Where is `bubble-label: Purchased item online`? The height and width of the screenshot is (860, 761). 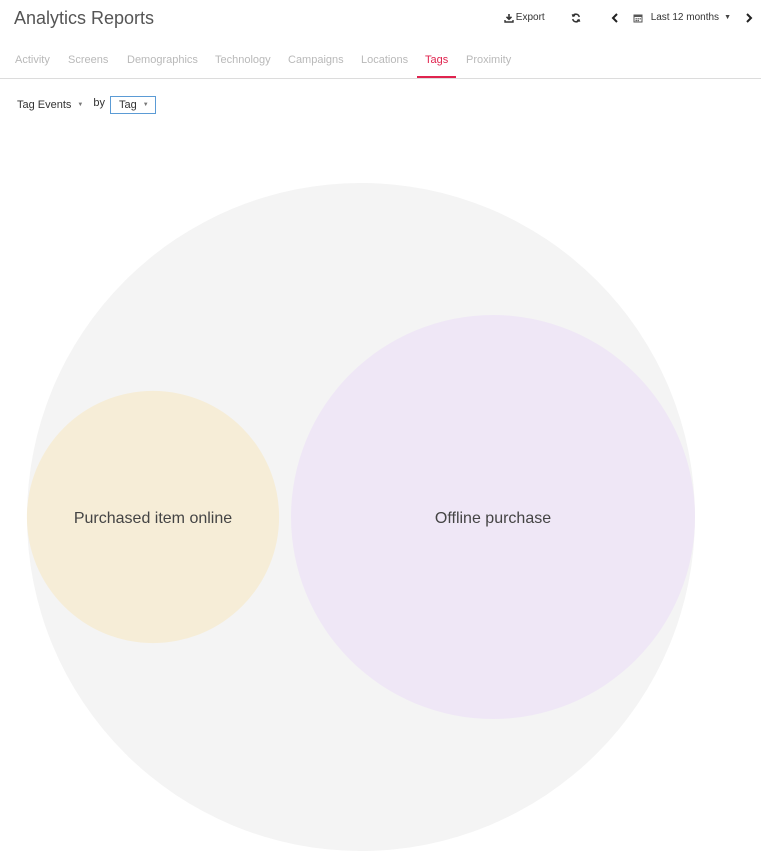 bubble-label: Purchased item online is located at coordinates (153, 518).